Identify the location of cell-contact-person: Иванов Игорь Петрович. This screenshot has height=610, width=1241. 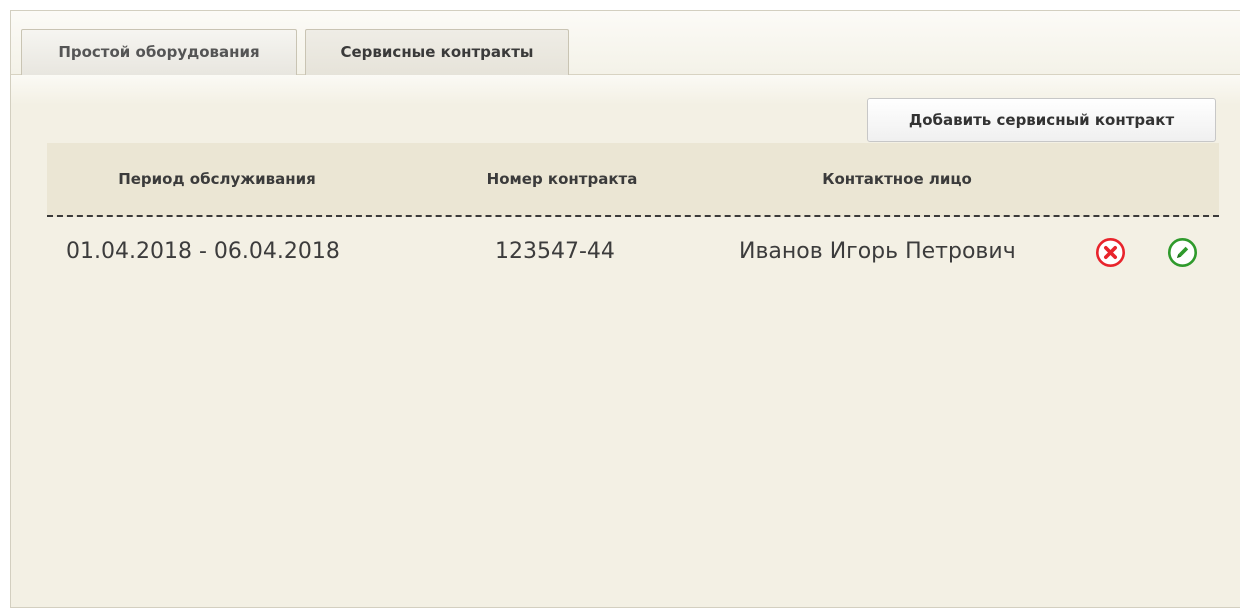
(877, 251).